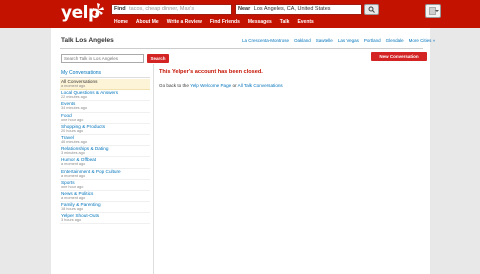 Image resolution: width=480 pixels, height=274 pixels. I want to click on talk-search-input: Search Talk in Los Angeles, so click(102, 58).